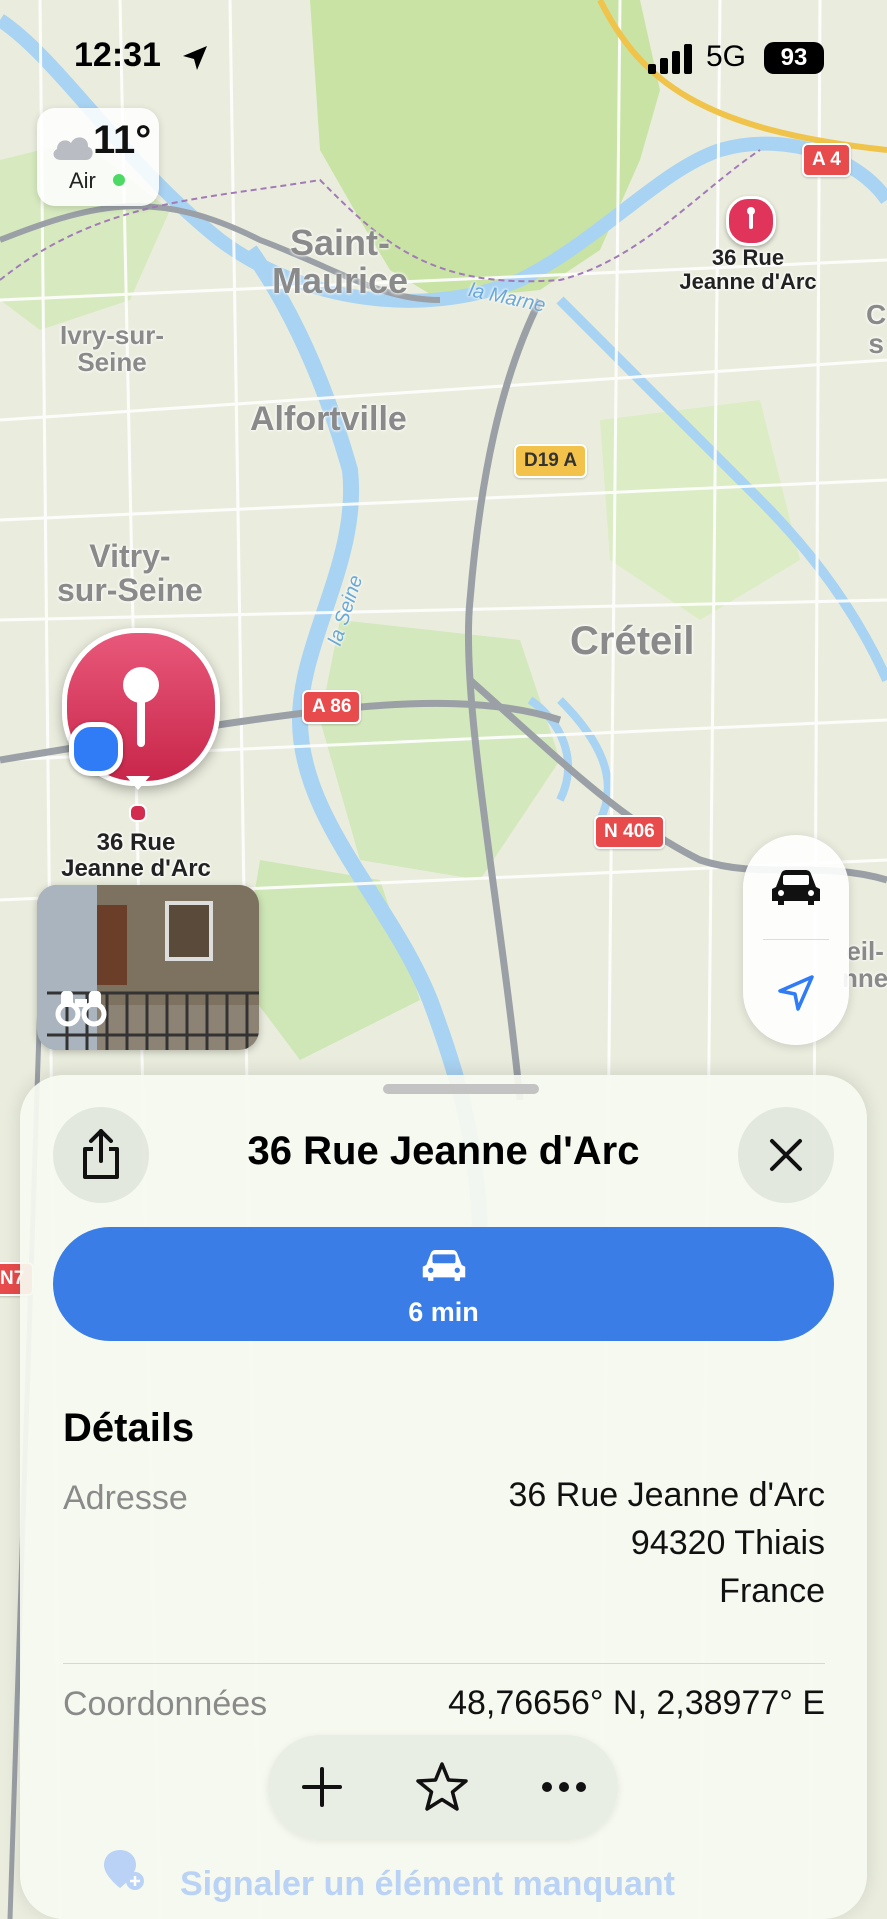  What do you see at coordinates (332, 707) in the screenshot?
I see `road-shield-a86: A 86` at bounding box center [332, 707].